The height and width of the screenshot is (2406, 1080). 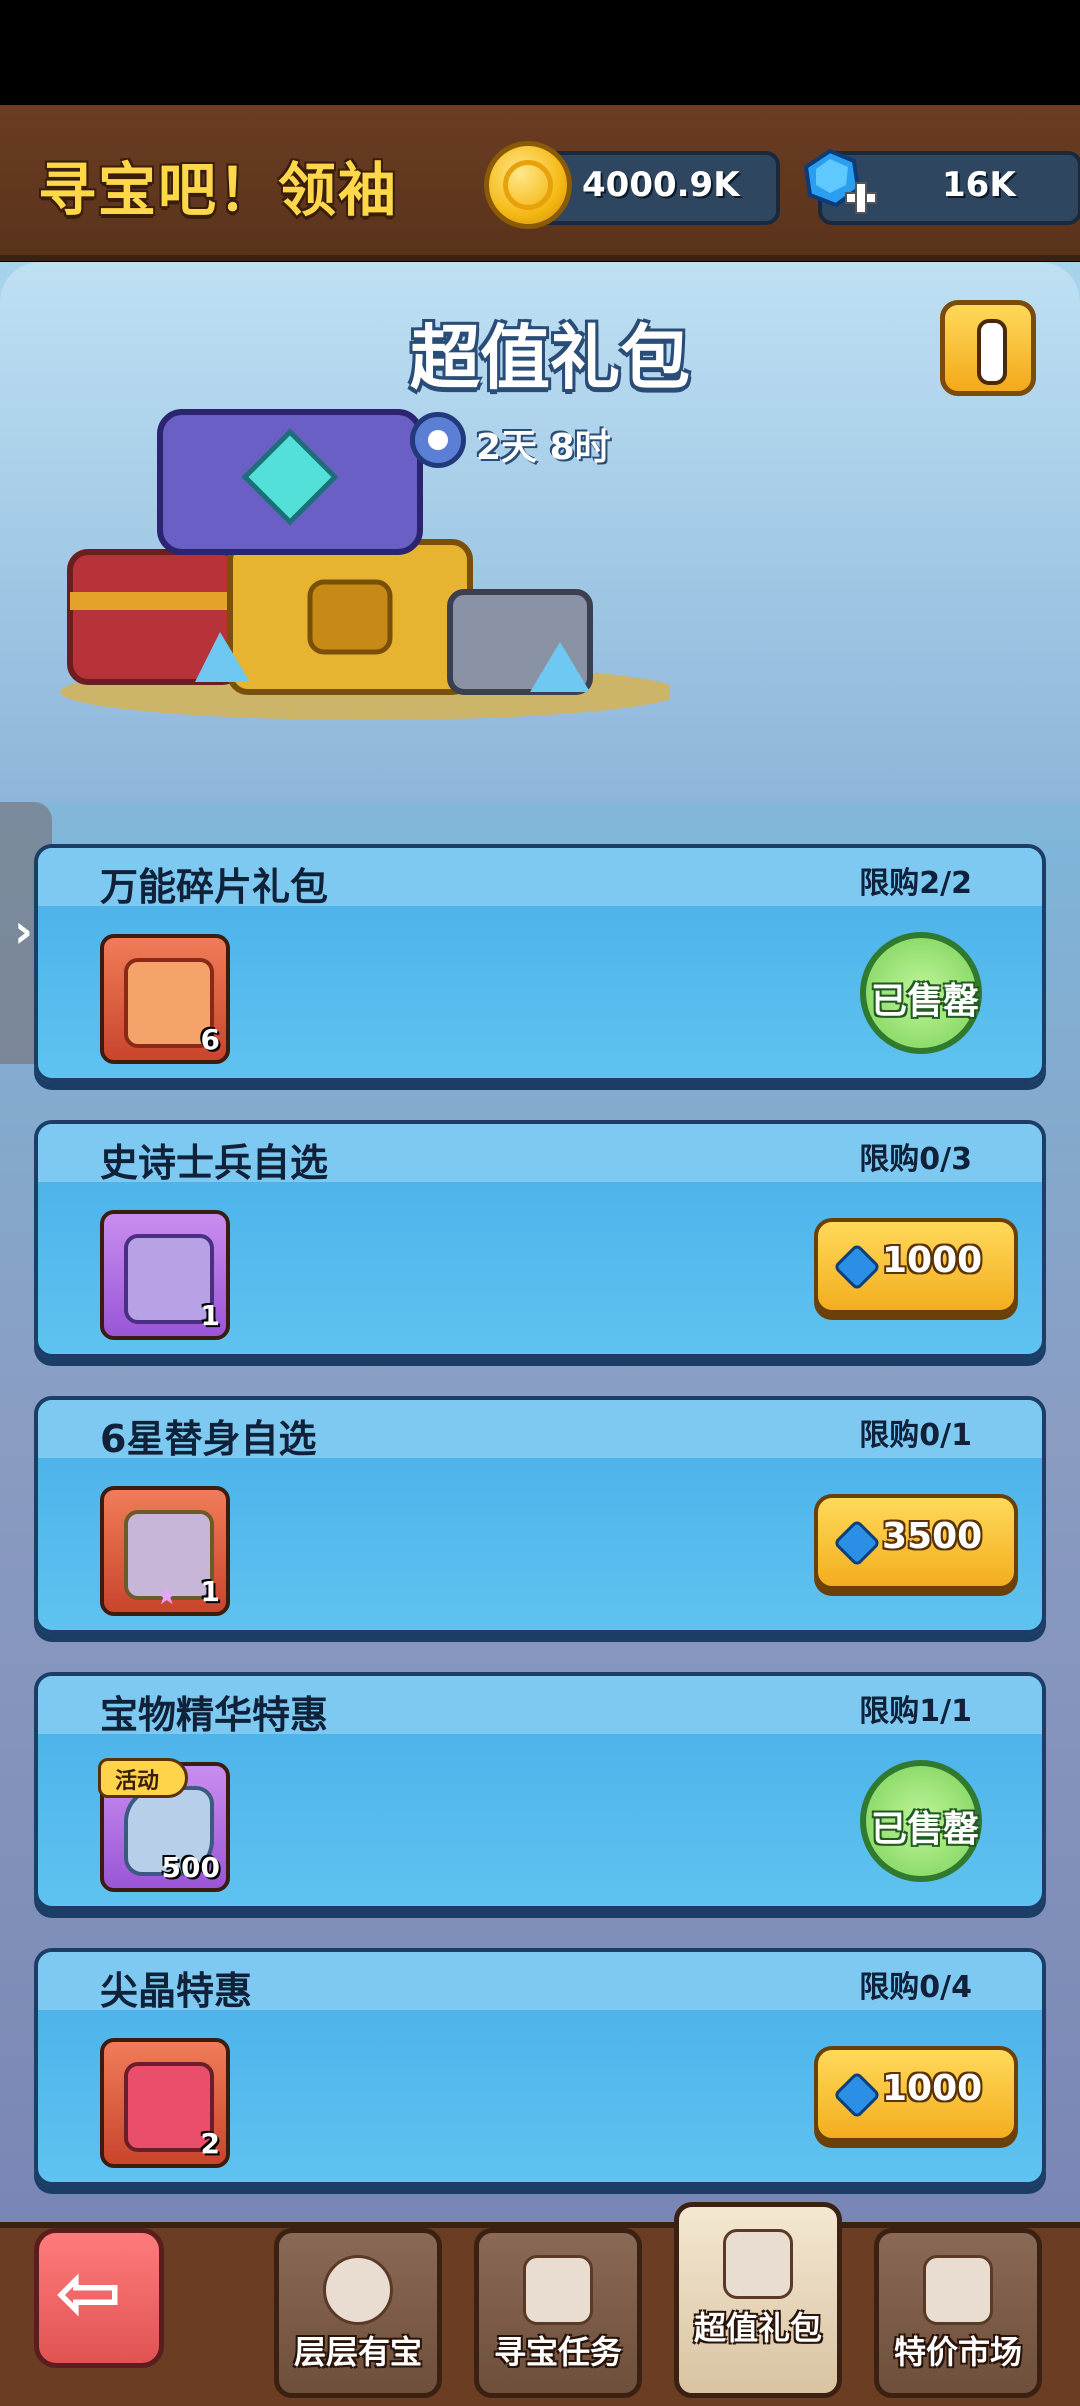 I want to click on purchase-limit: 限购1/1, so click(x=915, y=1711).